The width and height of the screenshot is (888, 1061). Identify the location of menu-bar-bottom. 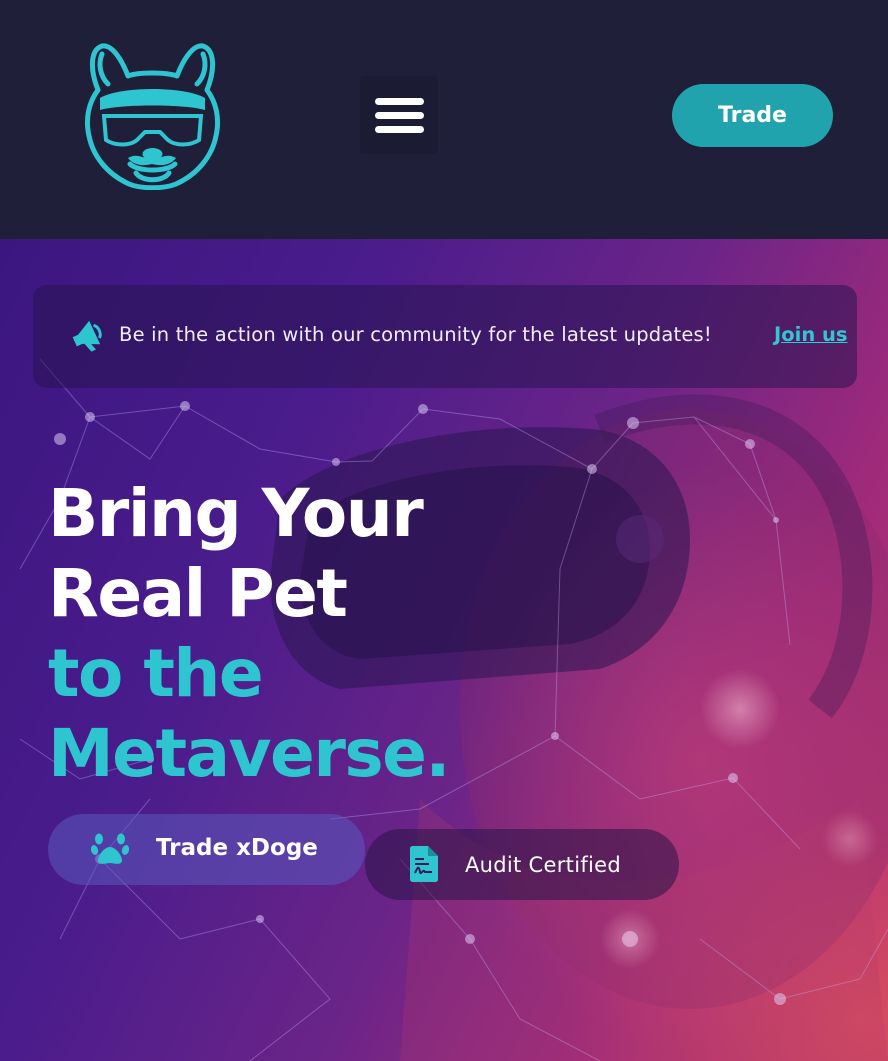
(399, 129).